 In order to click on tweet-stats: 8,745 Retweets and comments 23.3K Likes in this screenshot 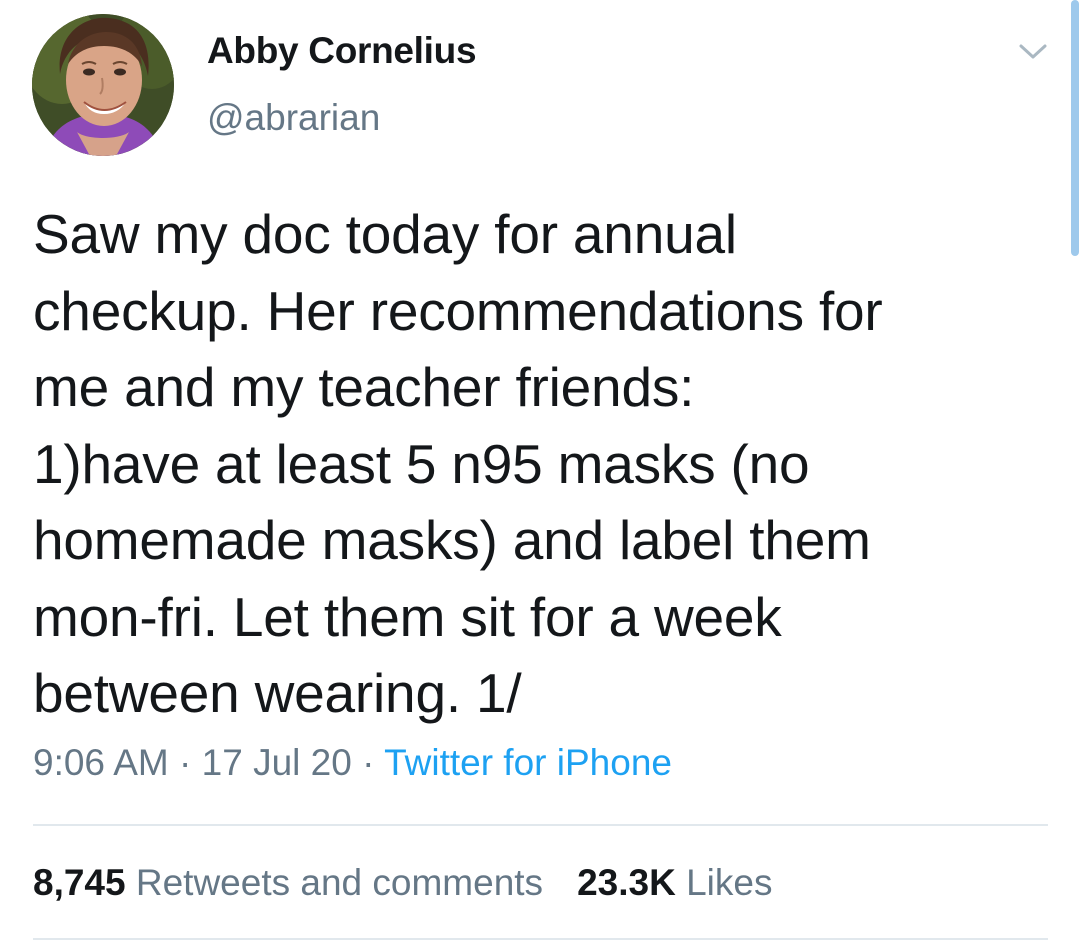, I will do `click(402, 883)`.